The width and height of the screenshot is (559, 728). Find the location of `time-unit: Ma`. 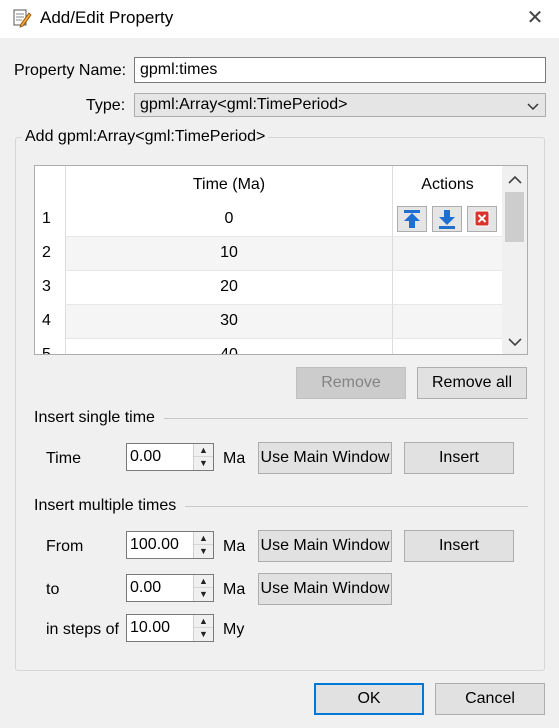

time-unit: Ma is located at coordinates (234, 458).